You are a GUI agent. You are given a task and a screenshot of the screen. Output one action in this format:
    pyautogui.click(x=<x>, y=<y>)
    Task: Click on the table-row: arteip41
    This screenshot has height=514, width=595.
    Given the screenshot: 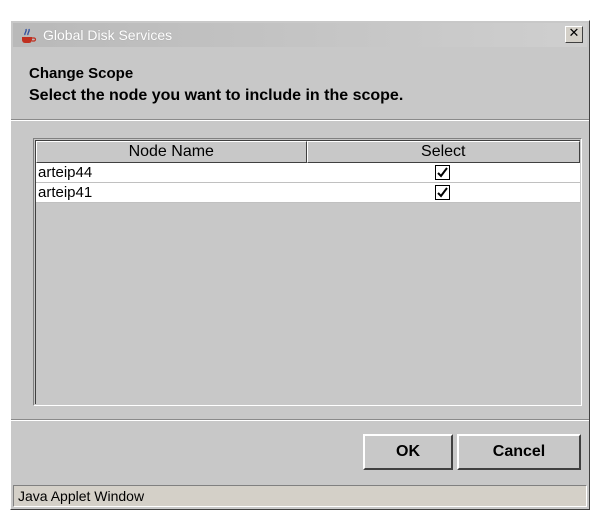 What is the action you would take?
    pyautogui.click(x=308, y=193)
    